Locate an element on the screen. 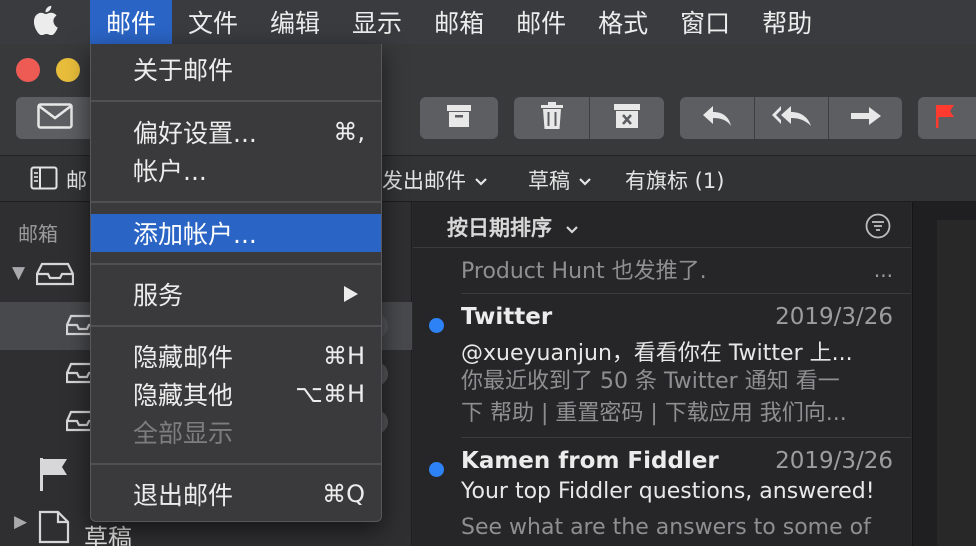 Image resolution: width=976 pixels, height=546 pixels. menu-item-services: 服务 is located at coordinates (236, 294).